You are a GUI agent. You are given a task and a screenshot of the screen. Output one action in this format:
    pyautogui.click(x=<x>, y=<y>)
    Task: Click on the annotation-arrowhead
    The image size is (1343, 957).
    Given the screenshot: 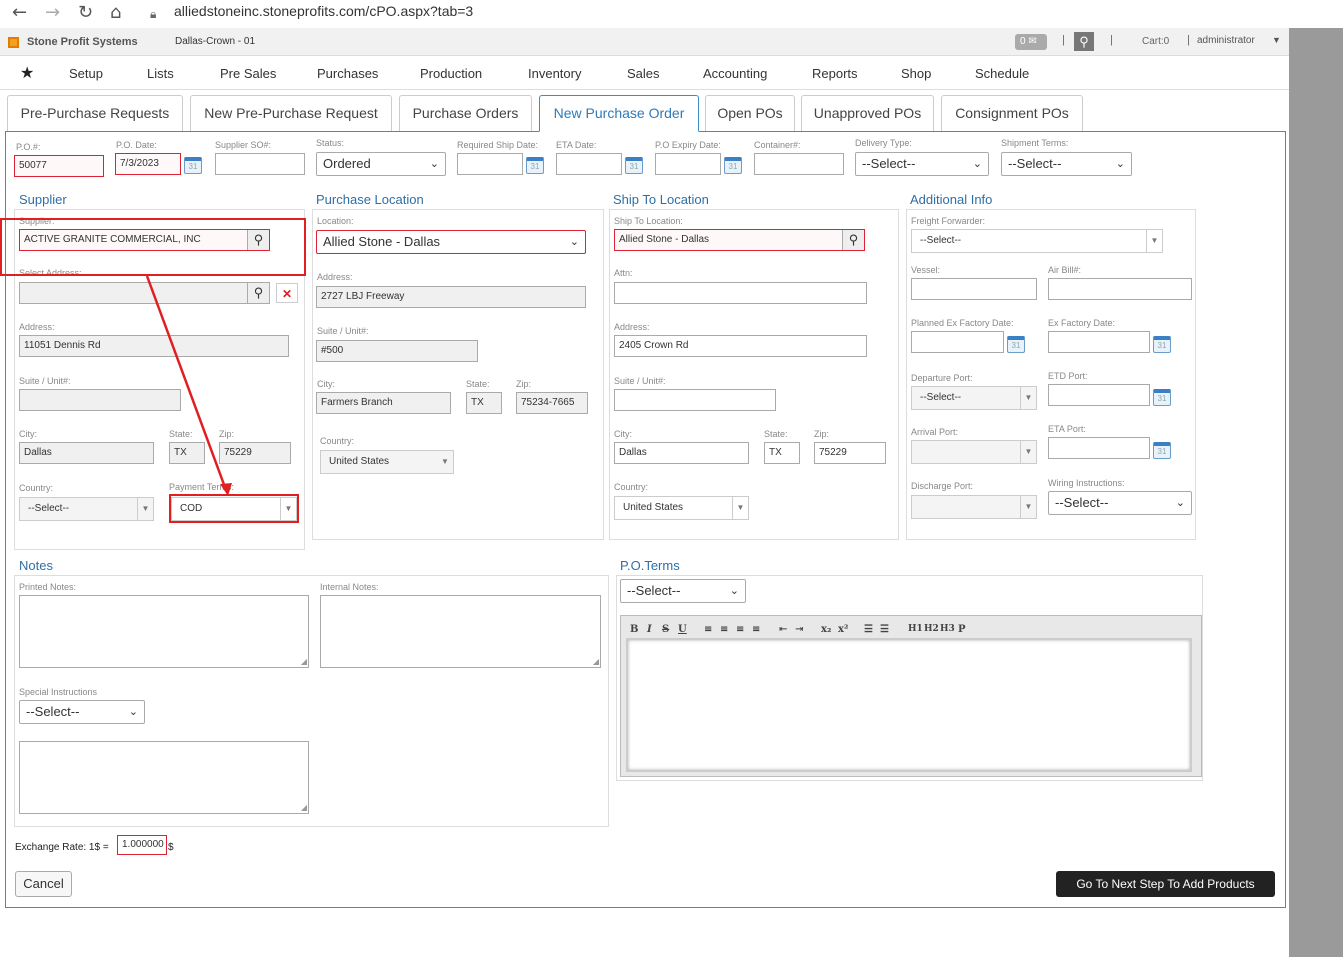 What is the action you would take?
    pyautogui.click(x=226, y=489)
    